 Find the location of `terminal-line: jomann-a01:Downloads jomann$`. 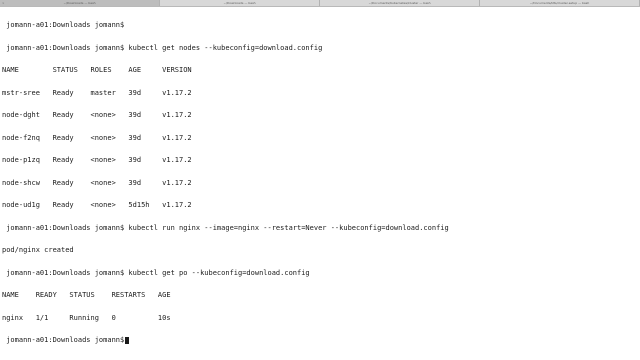

terminal-line: jomann-a01:Downloads jomann$ is located at coordinates (63, 25).